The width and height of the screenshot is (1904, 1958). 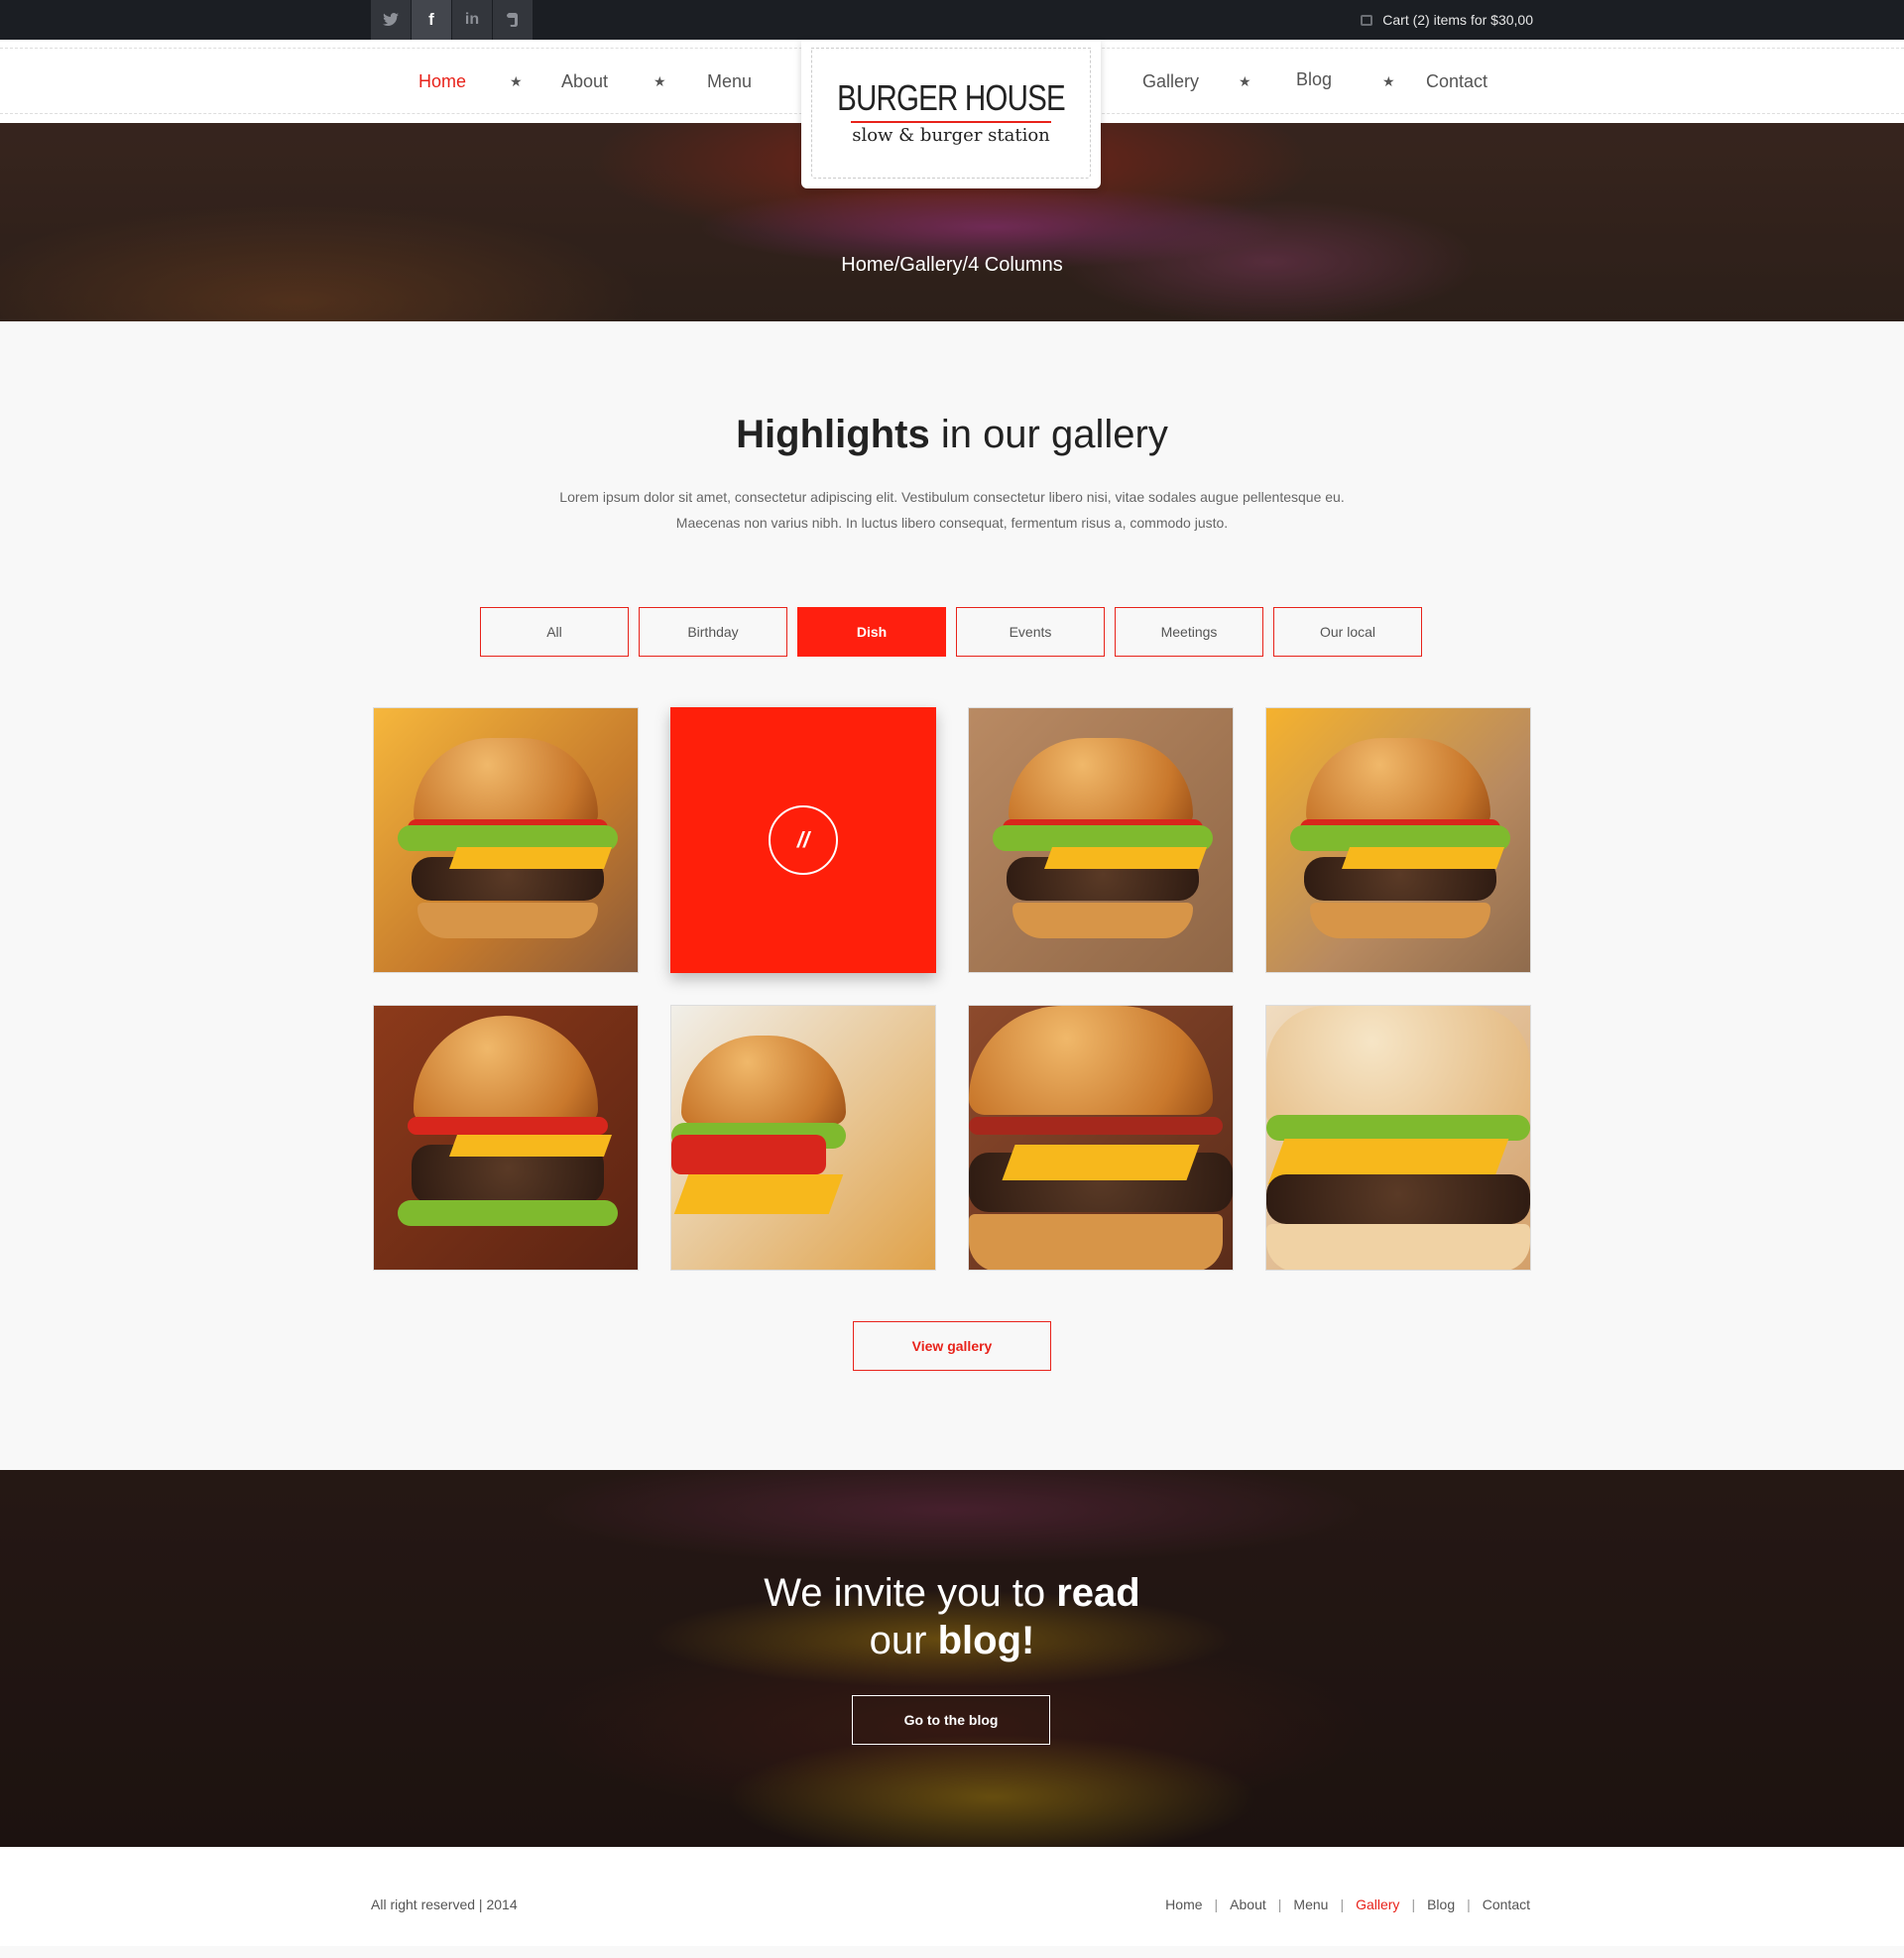 What do you see at coordinates (1098, 1593) in the screenshot?
I see `banner-text-bold: read` at bounding box center [1098, 1593].